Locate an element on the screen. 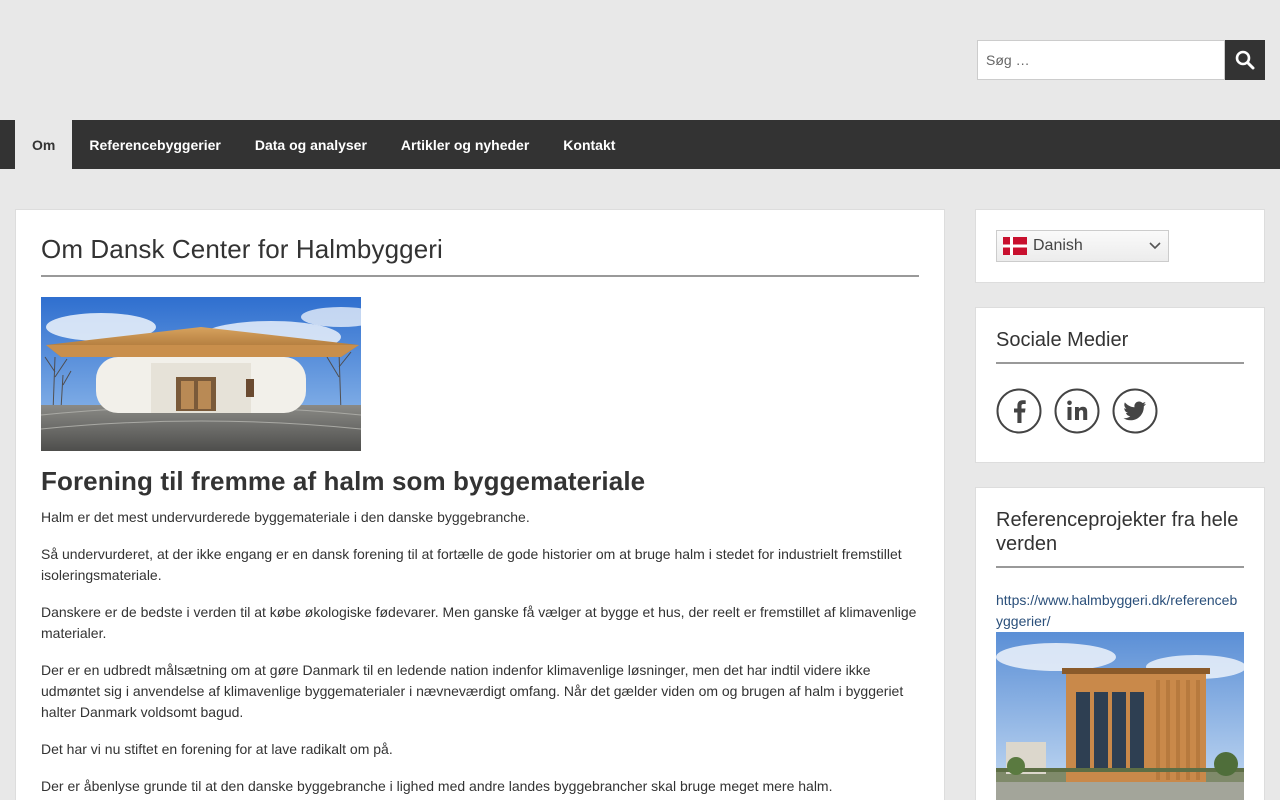 The width and height of the screenshot is (1280, 800). linkedin-icon is located at coordinates (1077, 411).